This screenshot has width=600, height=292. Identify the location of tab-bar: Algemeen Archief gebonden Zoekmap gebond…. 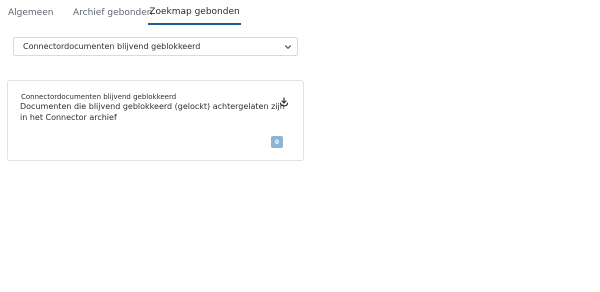
(124, 12).